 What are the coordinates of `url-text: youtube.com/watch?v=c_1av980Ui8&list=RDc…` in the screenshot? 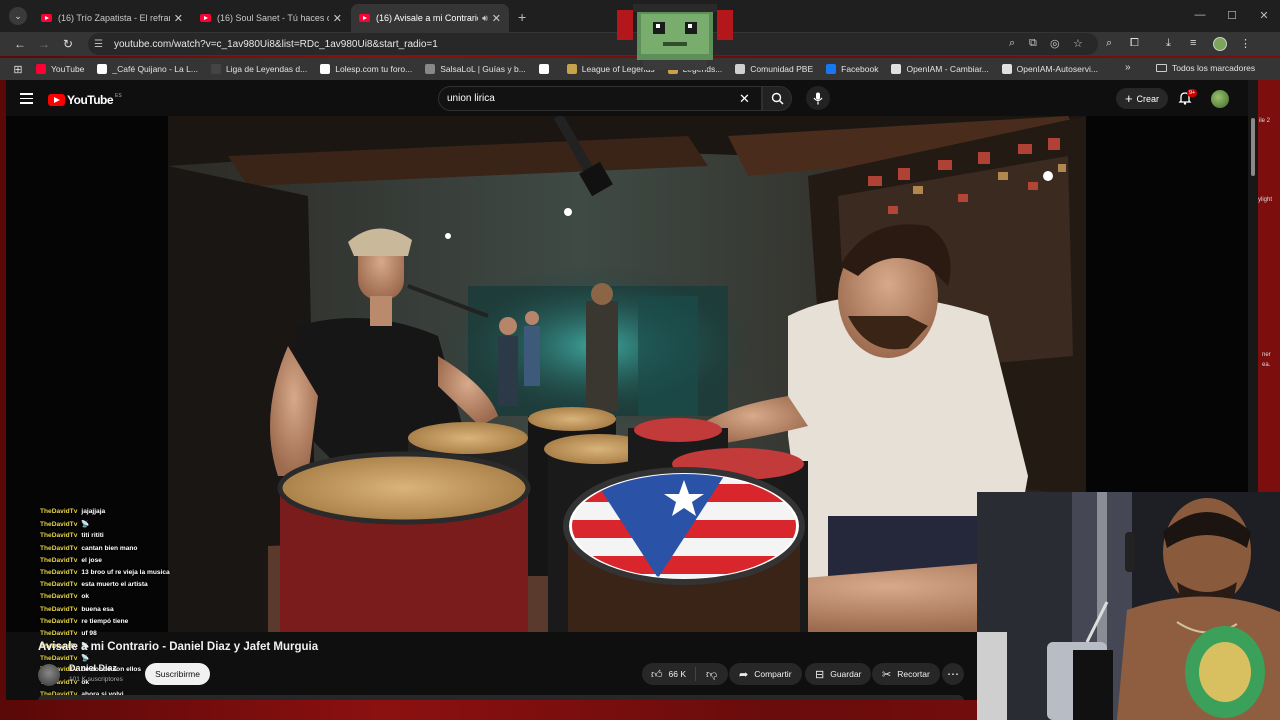 It's located at (276, 44).